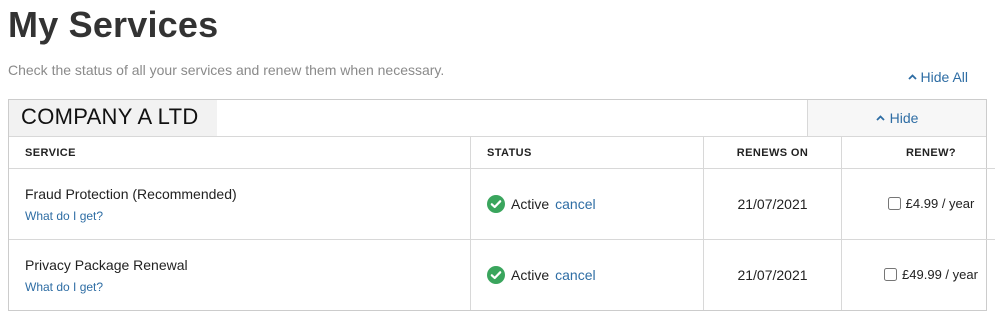 This screenshot has height=316, width=995. I want to click on renew-option: £4.99 / year, so click(931, 203).